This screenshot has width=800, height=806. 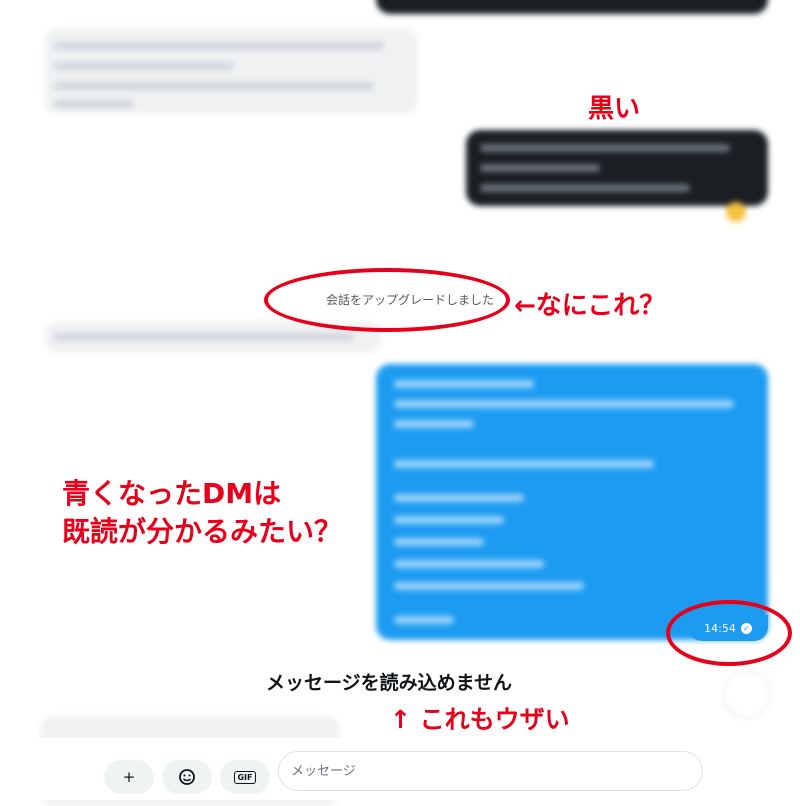 I want to click on load-error-message: メッセージを読み込めません, so click(x=389, y=683).